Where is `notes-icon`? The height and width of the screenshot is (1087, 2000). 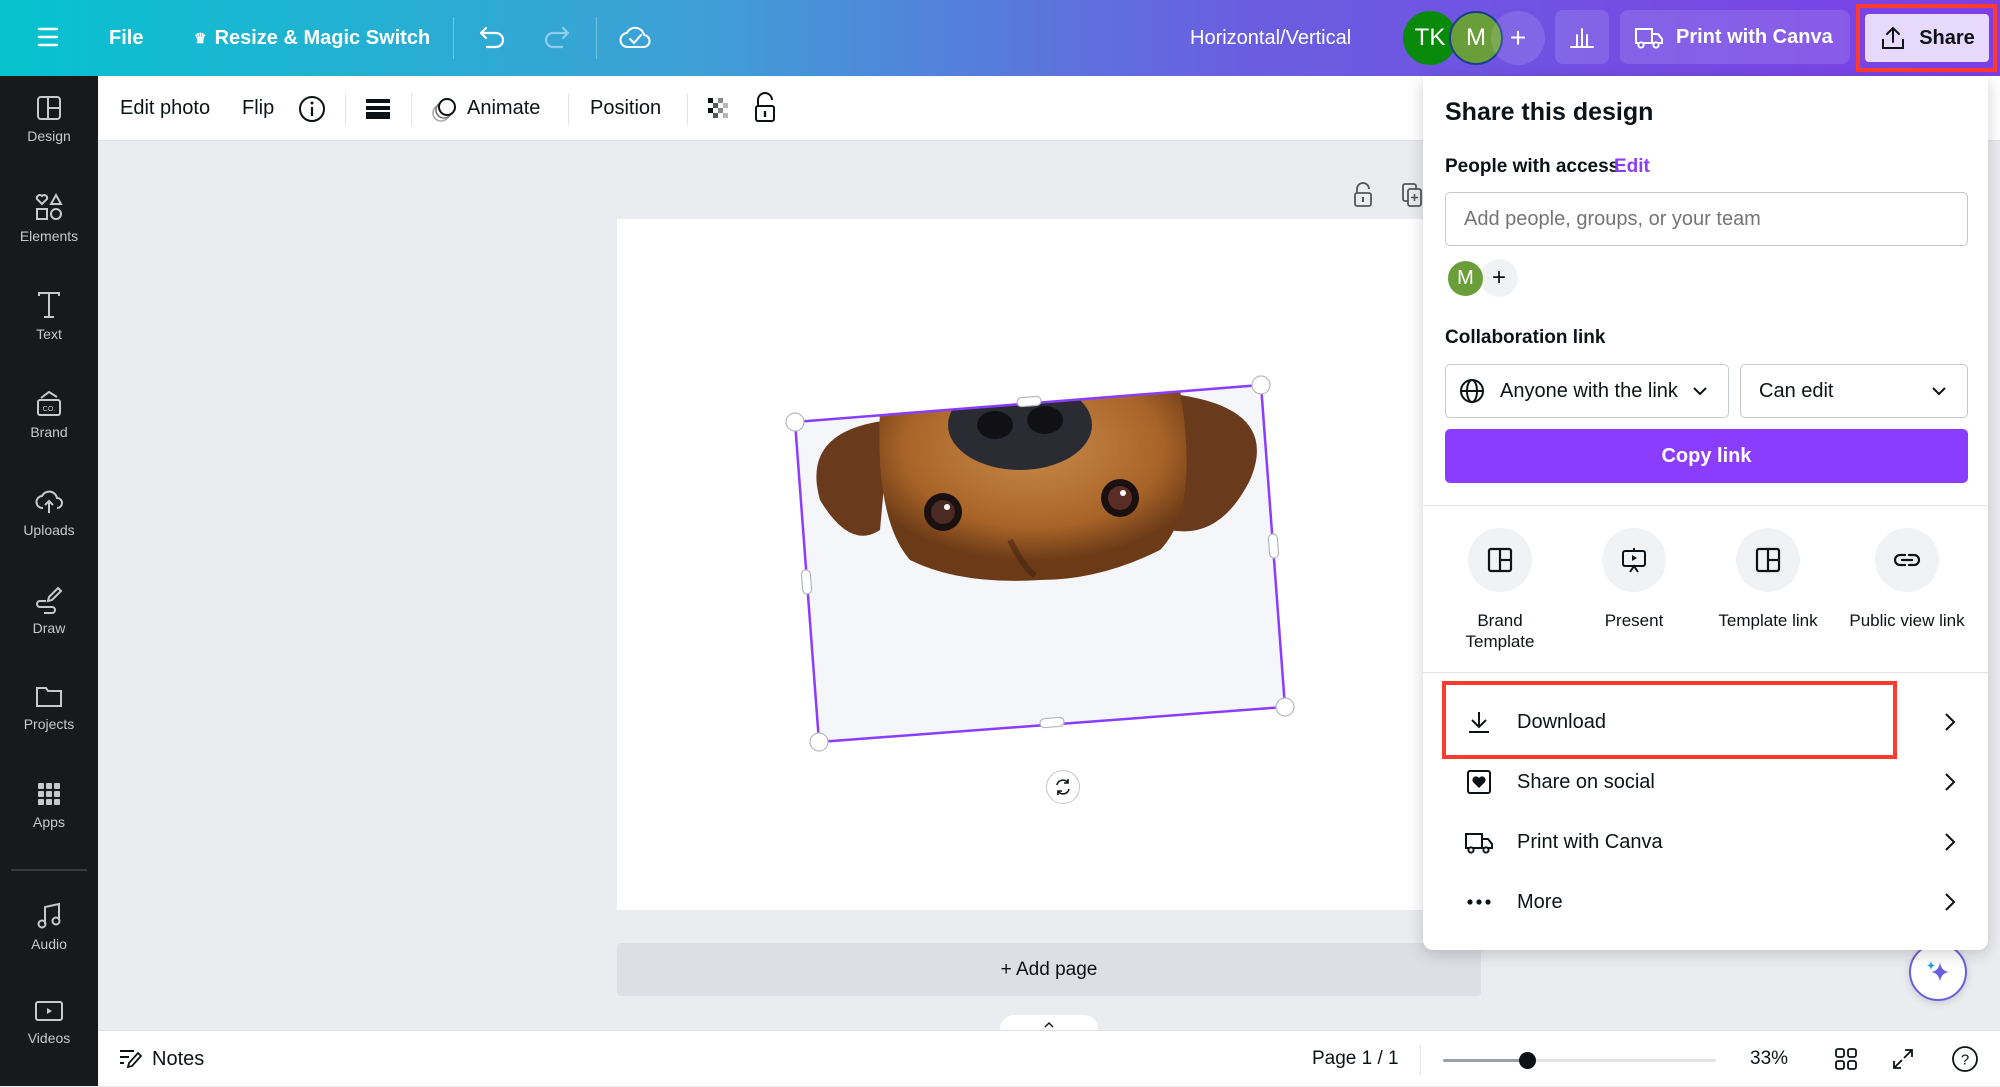 notes-icon is located at coordinates (131, 1059).